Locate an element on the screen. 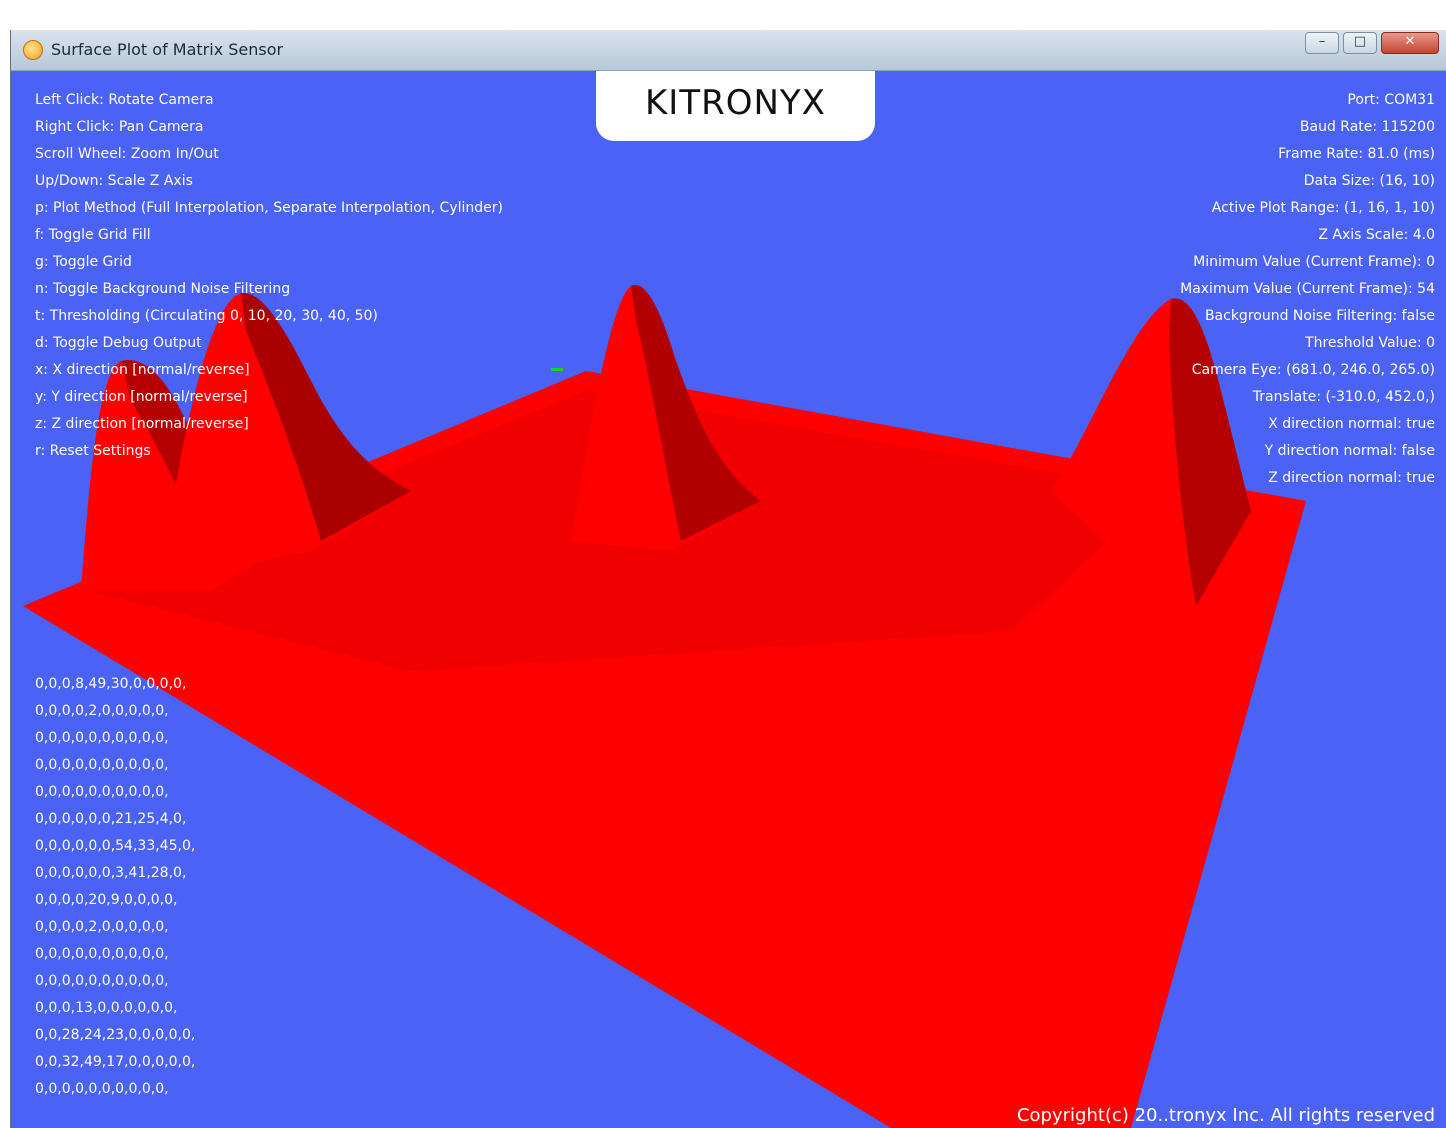  matrix-row: 0,0,28,24,23,0,0,0,0,0, is located at coordinates (115, 1035).